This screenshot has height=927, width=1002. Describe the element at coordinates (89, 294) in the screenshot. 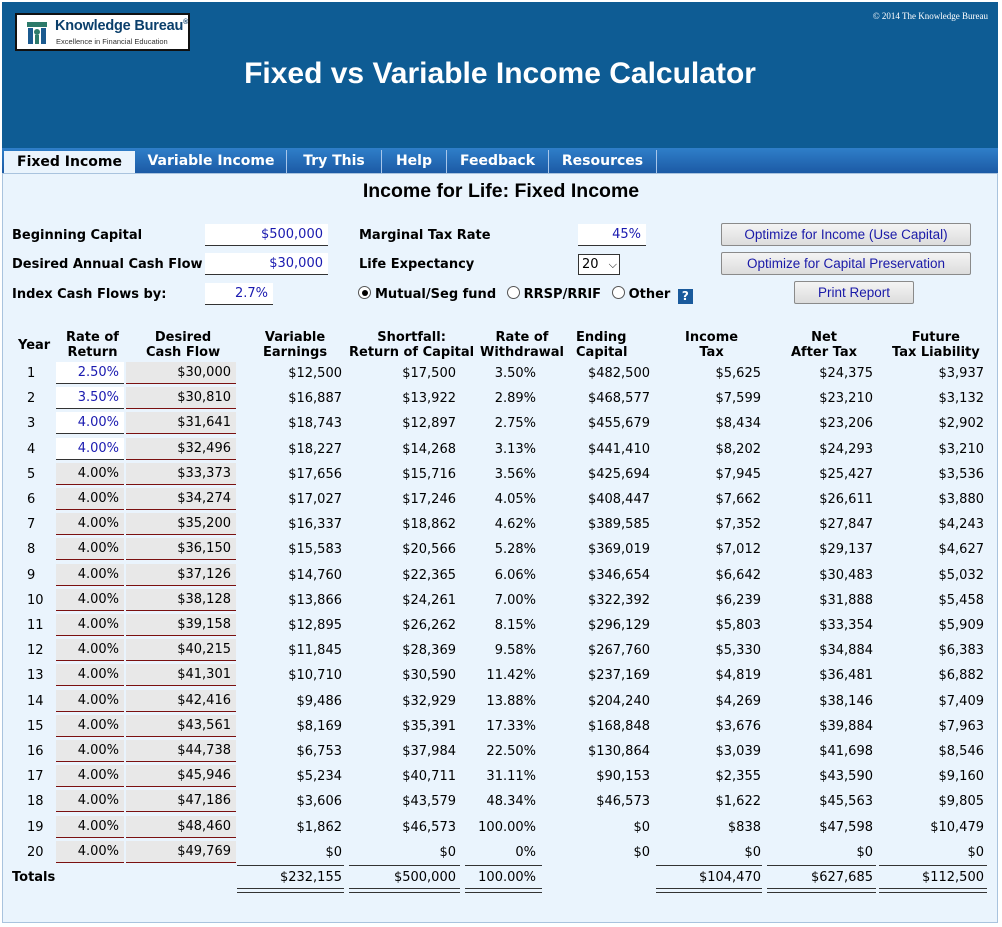

I see `index-cash-flows-label: Index Cash Flows by:` at that location.